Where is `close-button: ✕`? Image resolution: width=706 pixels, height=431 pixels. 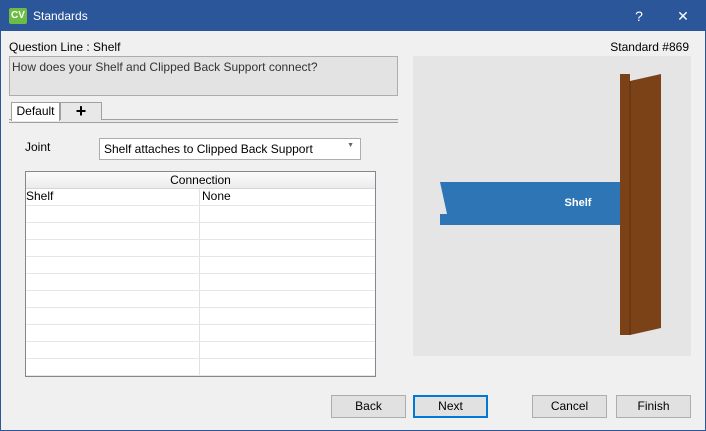
close-button: ✕ is located at coordinates (683, 16).